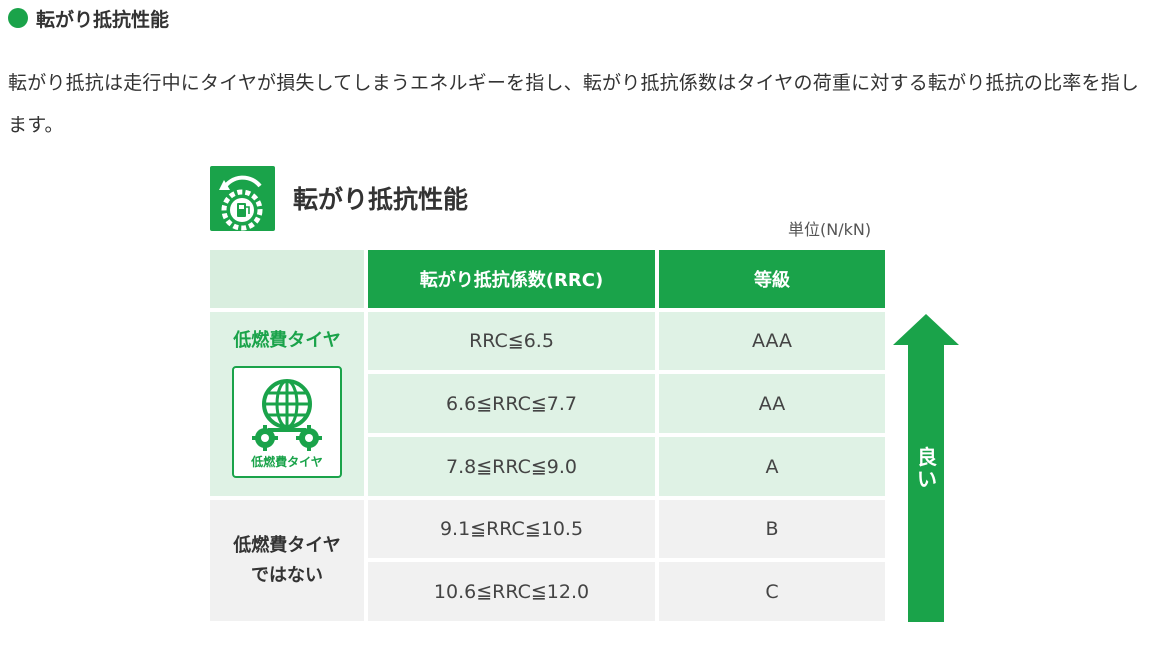  I want to click on header-blank-cell, so click(287, 279).